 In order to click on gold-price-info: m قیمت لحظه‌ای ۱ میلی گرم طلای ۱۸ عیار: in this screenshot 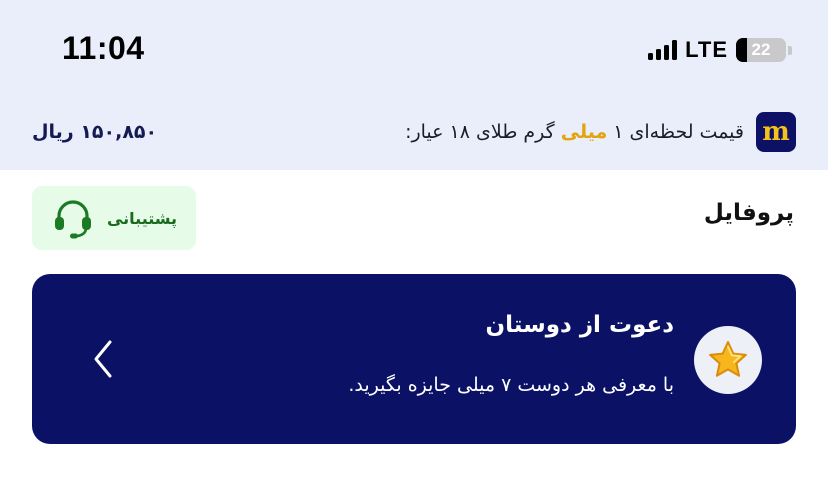, I will do `click(600, 132)`.